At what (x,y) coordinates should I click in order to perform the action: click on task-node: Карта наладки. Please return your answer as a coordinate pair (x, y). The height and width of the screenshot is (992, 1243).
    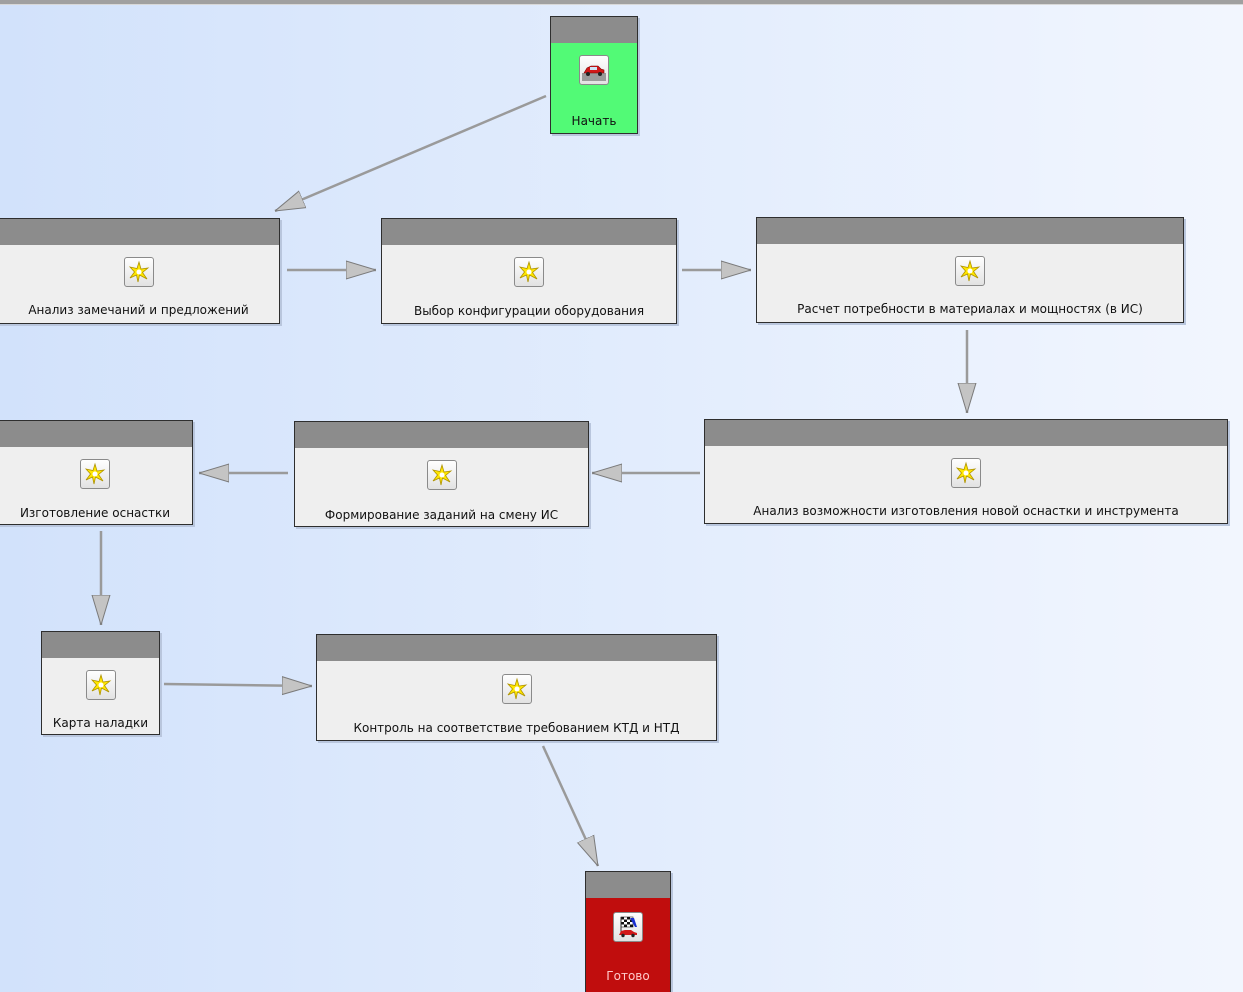
    Looking at the image, I should click on (100, 683).